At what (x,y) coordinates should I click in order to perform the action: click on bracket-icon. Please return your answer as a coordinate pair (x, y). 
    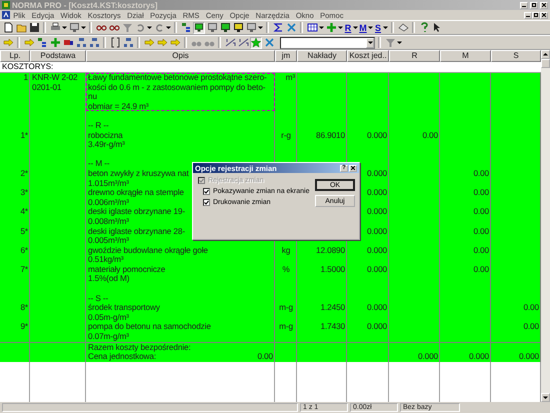
    Looking at the image, I should click on (115, 42).